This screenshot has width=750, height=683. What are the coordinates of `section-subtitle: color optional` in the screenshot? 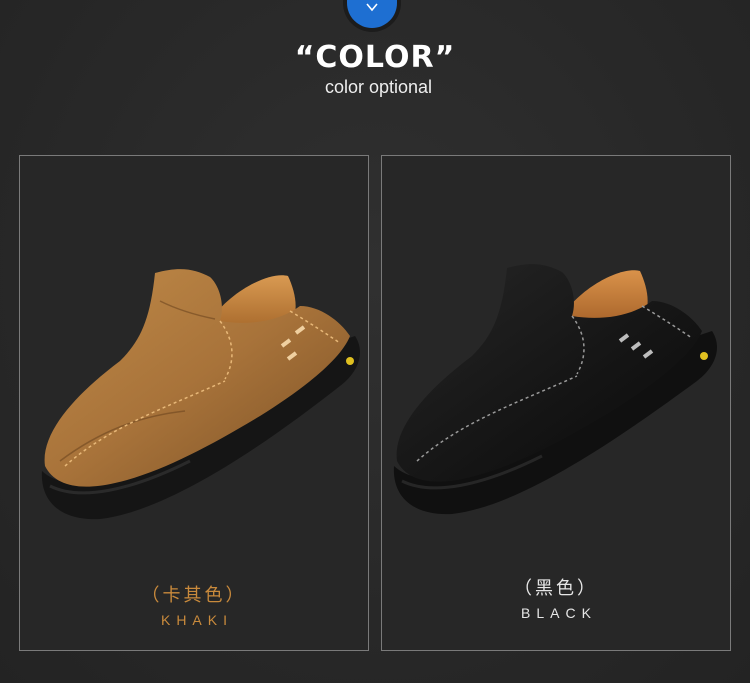 It's located at (378, 87).